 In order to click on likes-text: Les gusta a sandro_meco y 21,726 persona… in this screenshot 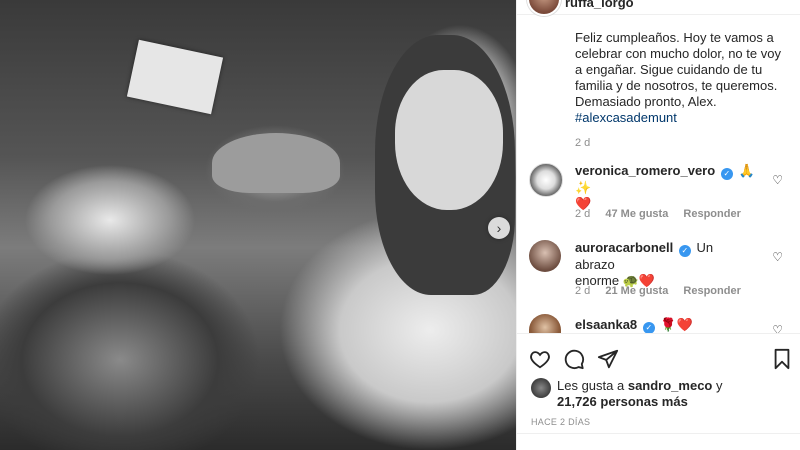, I will do `click(672, 394)`.